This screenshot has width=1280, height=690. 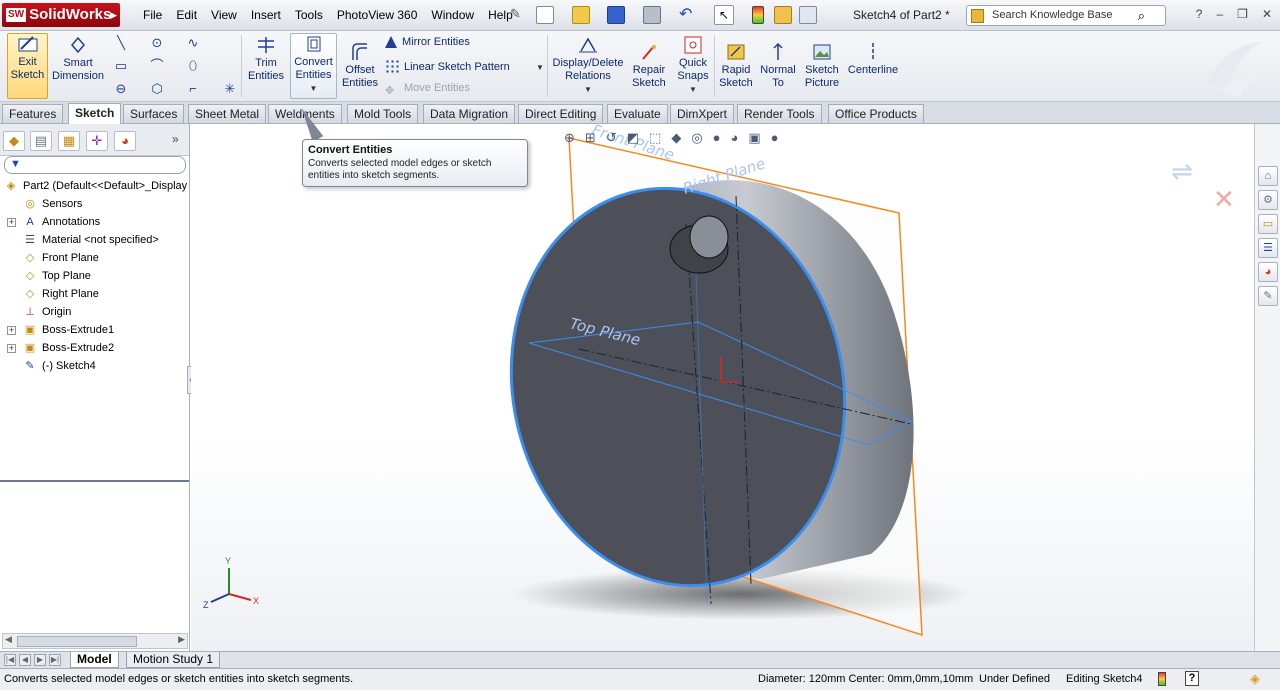 What do you see at coordinates (1224, 199) in the screenshot?
I see `confirmation-cancel-icon: ✕` at bounding box center [1224, 199].